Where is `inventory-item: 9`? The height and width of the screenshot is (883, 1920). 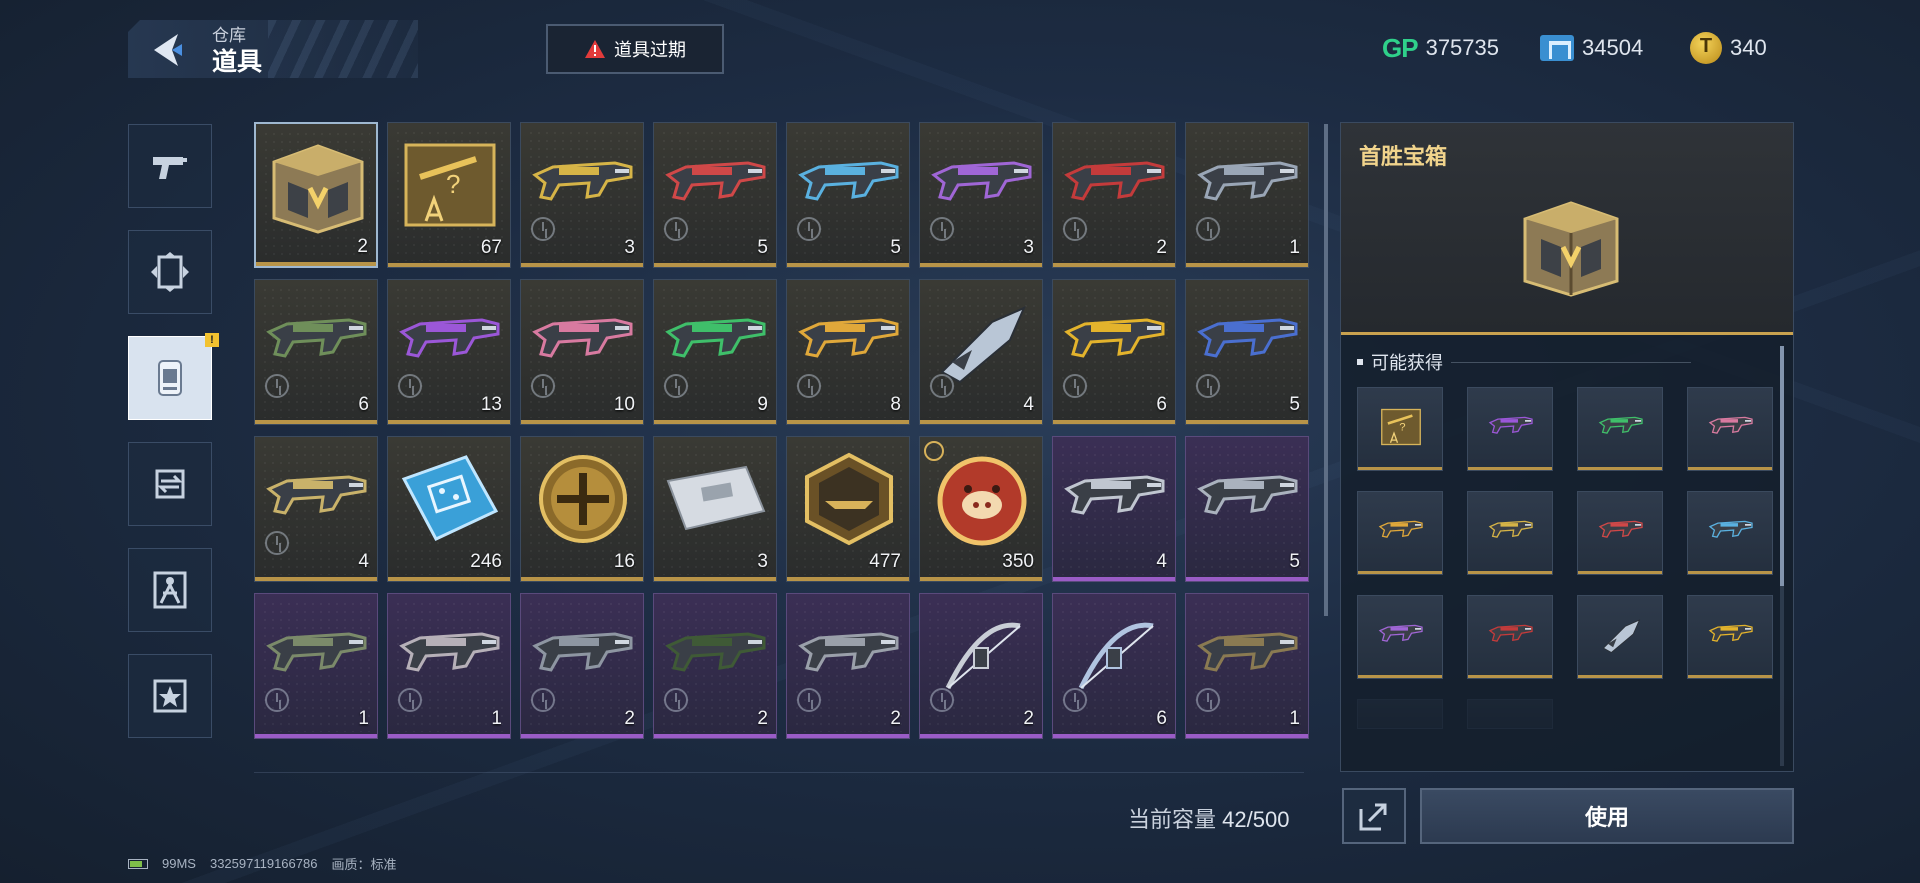 inventory-item: 9 is located at coordinates (715, 352).